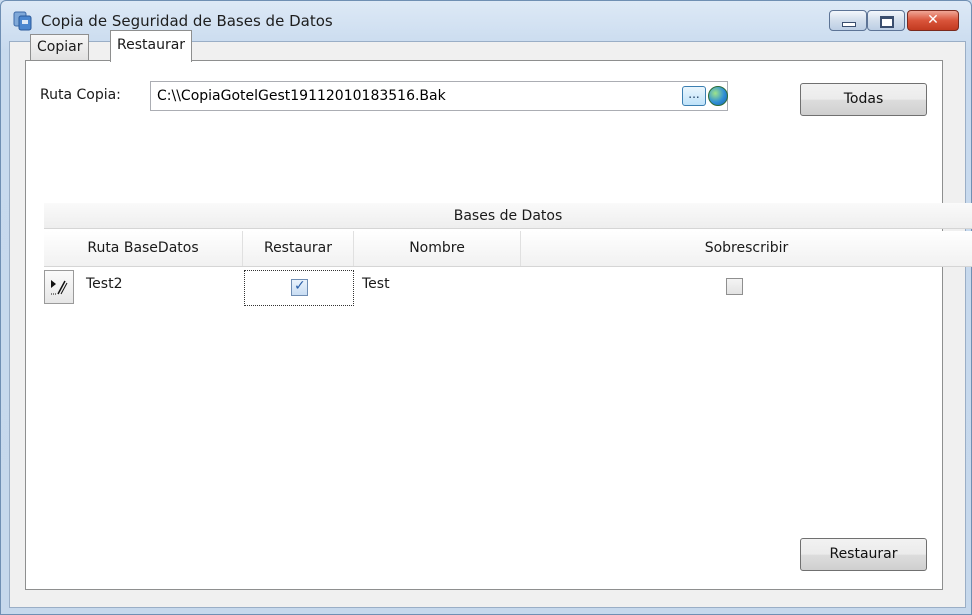  I want to click on window-title: Copia de Seguridad de Bases de Datos, so click(187, 21).